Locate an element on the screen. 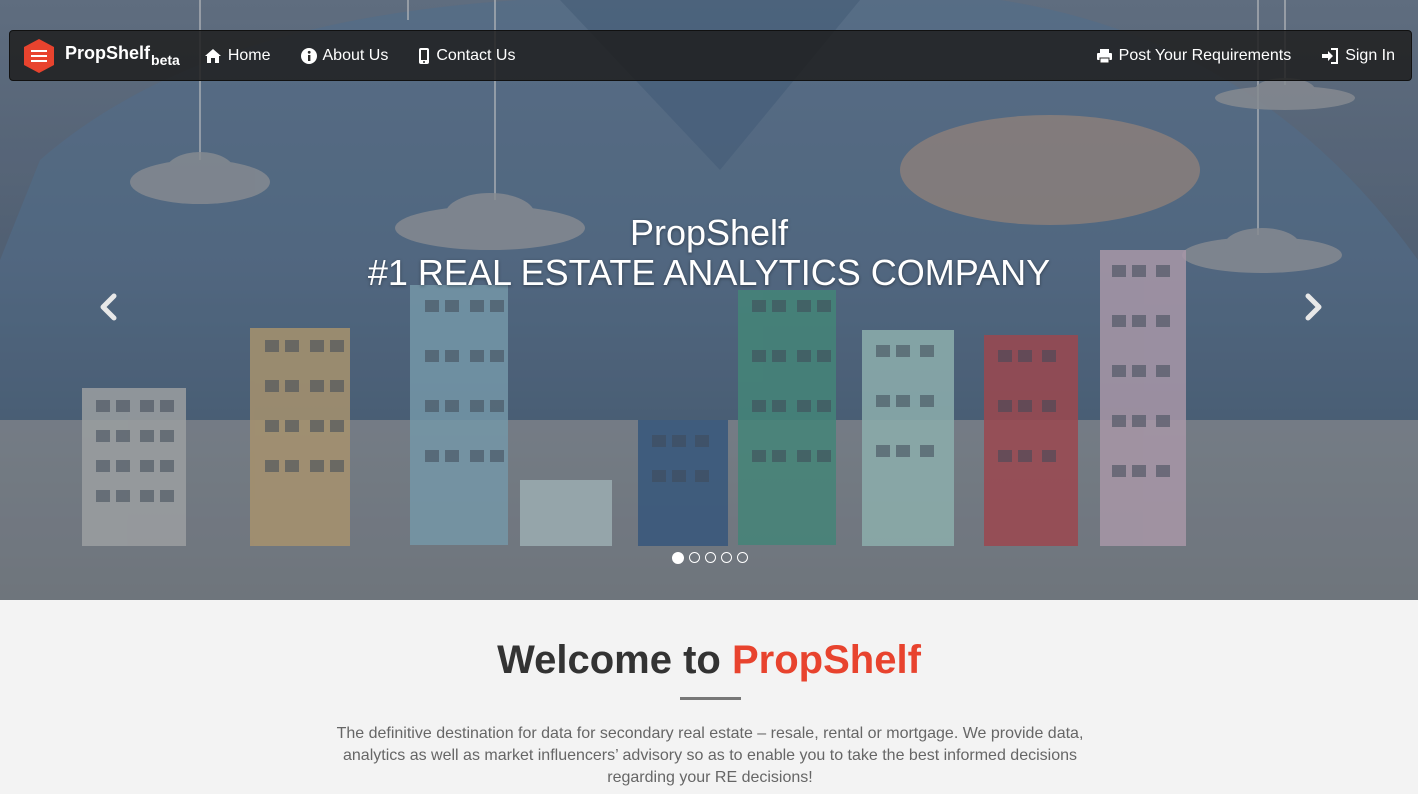 This screenshot has height=794, width=1418. brand-suffix: beta is located at coordinates (165, 60).